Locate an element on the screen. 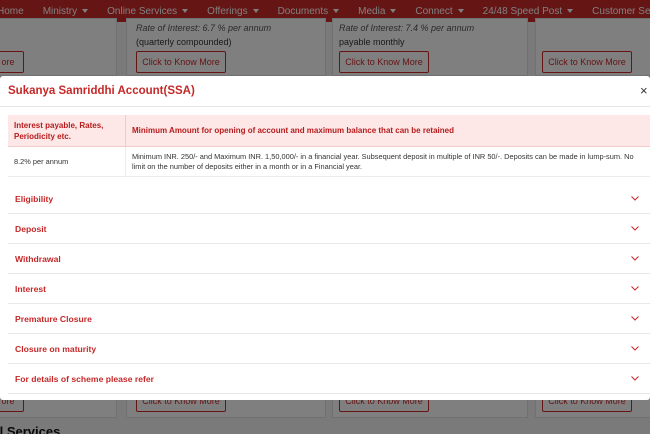 The image size is (650, 434). accordion-item-closure-on-maturity: Closure on maturity is located at coordinates (329, 349).